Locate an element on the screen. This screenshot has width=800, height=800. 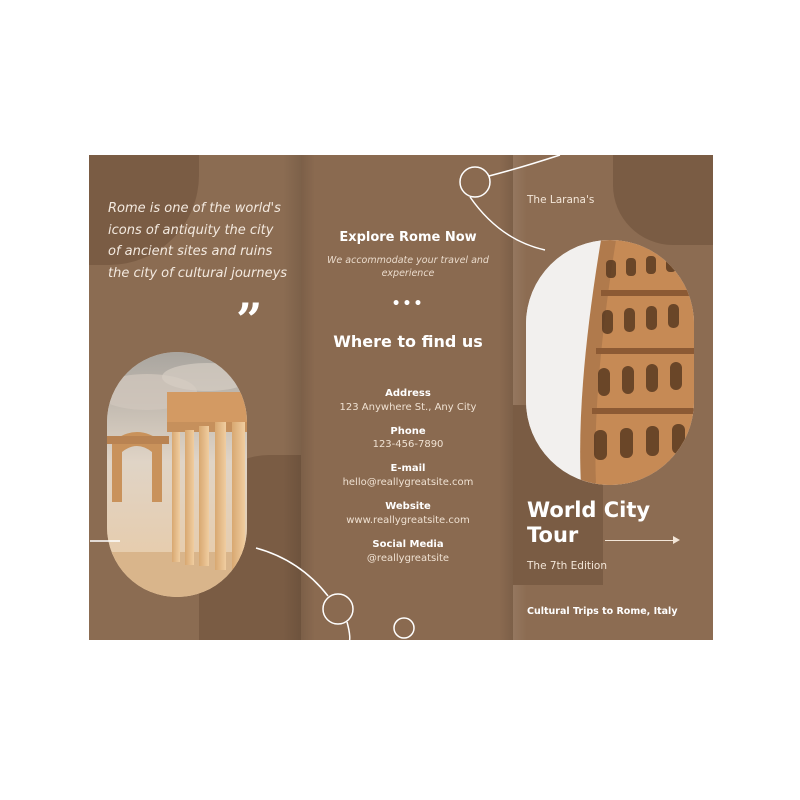
brand-name: The Larana's is located at coordinates (561, 200).